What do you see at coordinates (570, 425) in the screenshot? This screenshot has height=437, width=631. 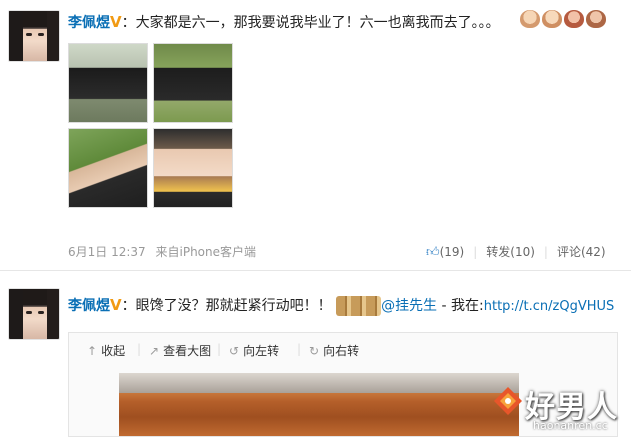 I see `watermark-domain: haonanren.cc` at bounding box center [570, 425].